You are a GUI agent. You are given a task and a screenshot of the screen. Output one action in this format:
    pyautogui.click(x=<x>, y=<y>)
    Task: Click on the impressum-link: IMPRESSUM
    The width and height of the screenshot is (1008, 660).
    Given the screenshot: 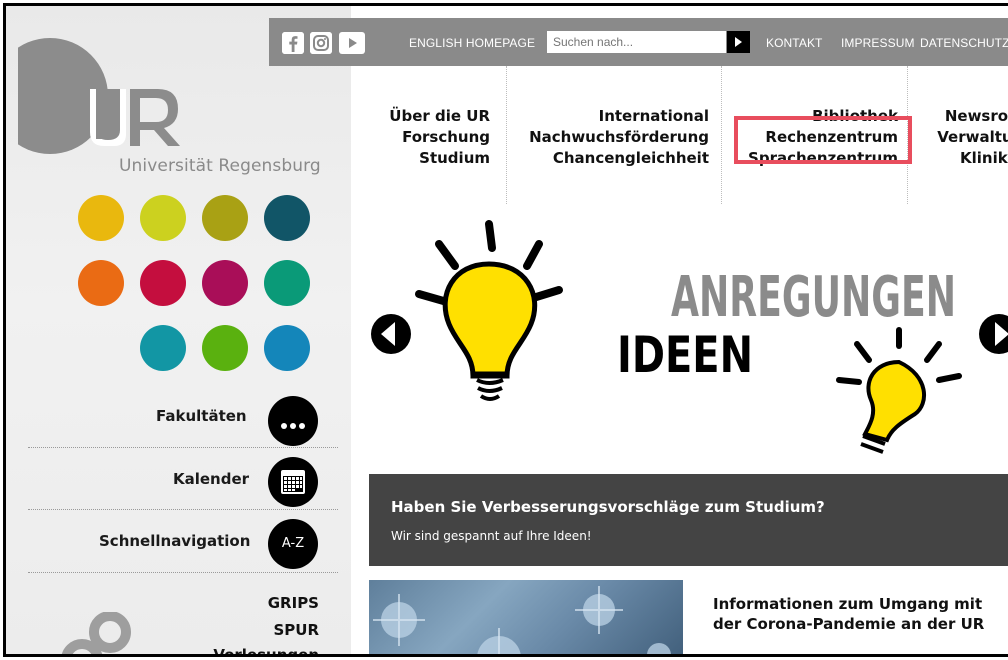 What is the action you would take?
    pyautogui.click(x=878, y=43)
    